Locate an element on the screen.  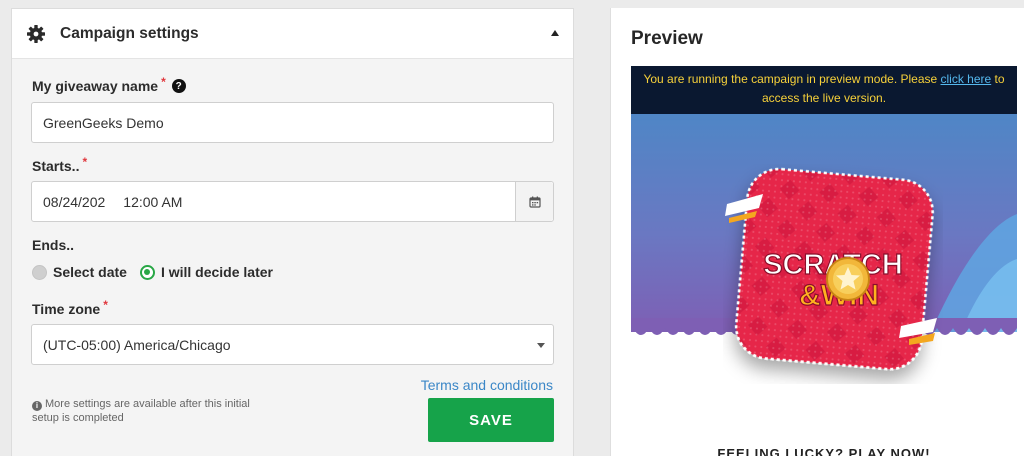
question-circle-icon: ? is located at coordinates (178, 86).